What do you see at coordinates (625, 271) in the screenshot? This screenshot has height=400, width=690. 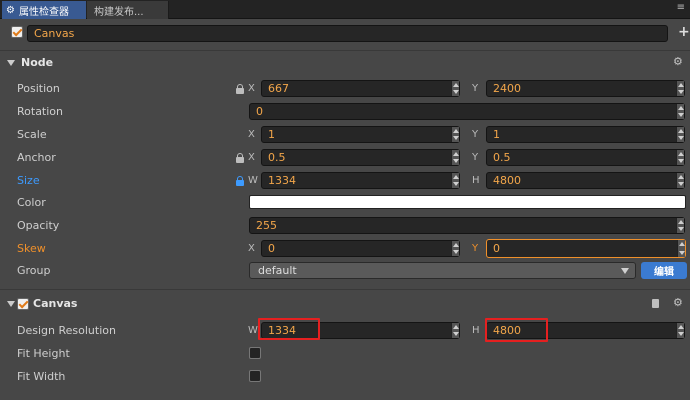 I see `chevron-down-icon` at bounding box center [625, 271].